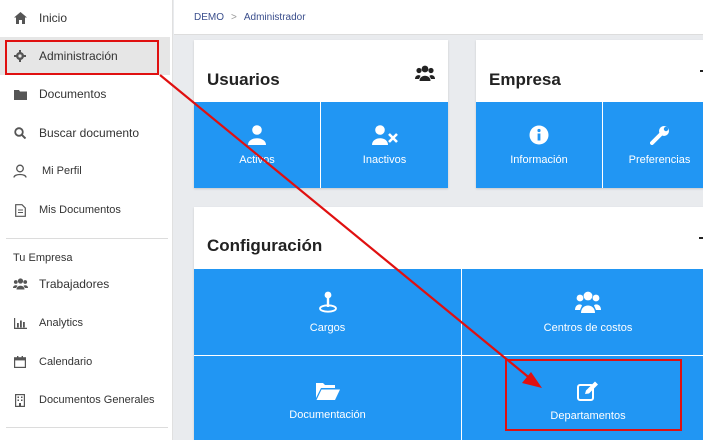  I want to click on info-icon, so click(539, 139).